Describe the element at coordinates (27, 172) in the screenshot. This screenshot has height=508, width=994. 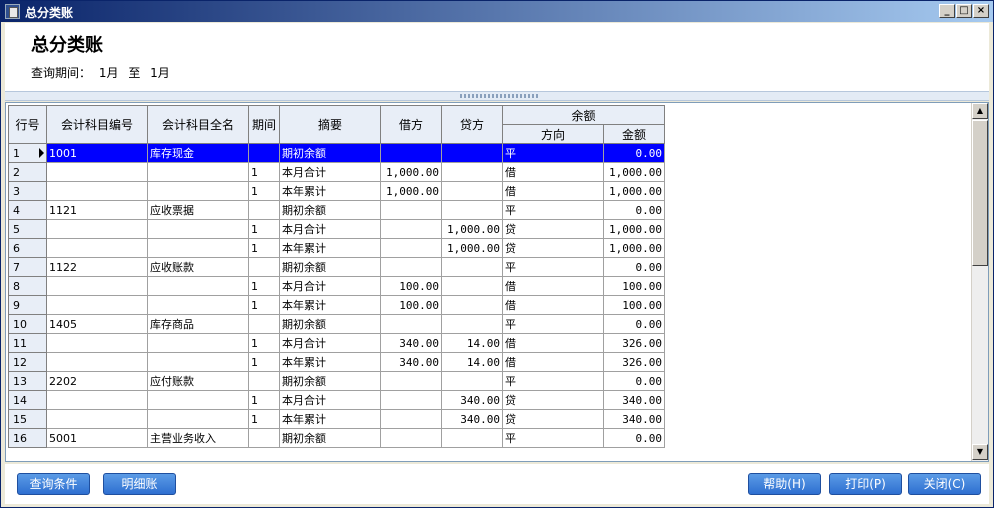
I see `row-number-cell: 2` at that location.